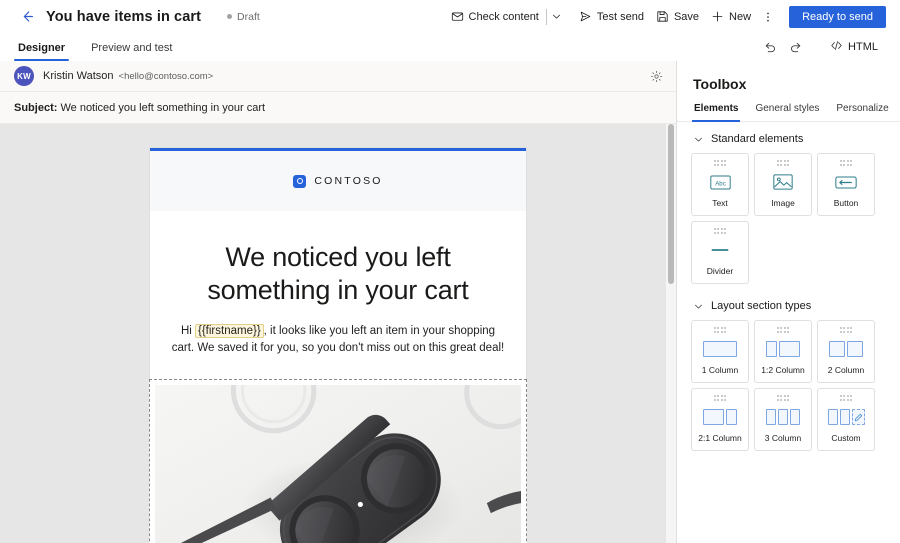 This screenshot has width=900, height=543. I want to click on check-content-label: Check content, so click(503, 16).